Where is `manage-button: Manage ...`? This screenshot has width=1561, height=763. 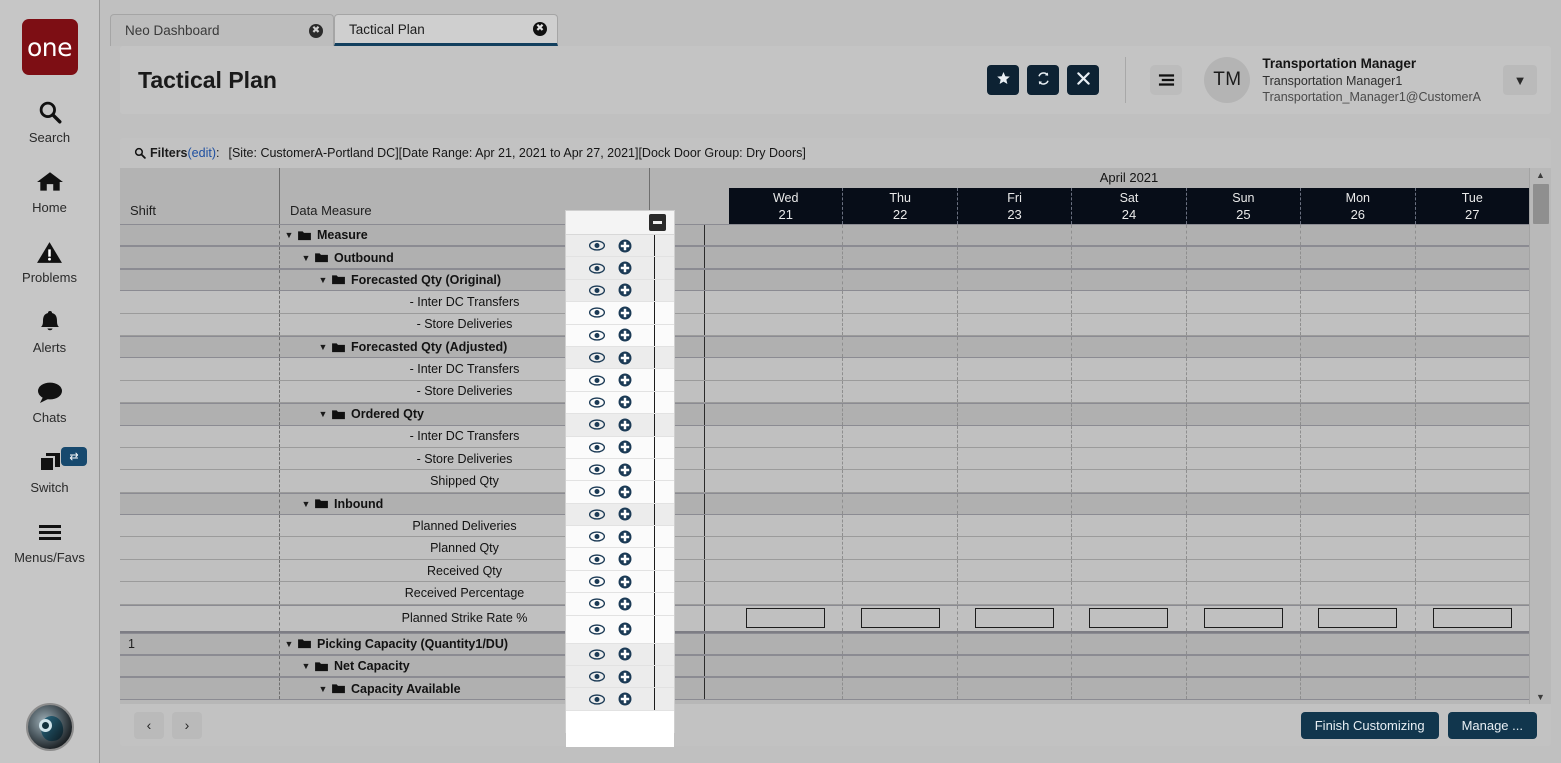
manage-button: Manage ... is located at coordinates (1492, 725).